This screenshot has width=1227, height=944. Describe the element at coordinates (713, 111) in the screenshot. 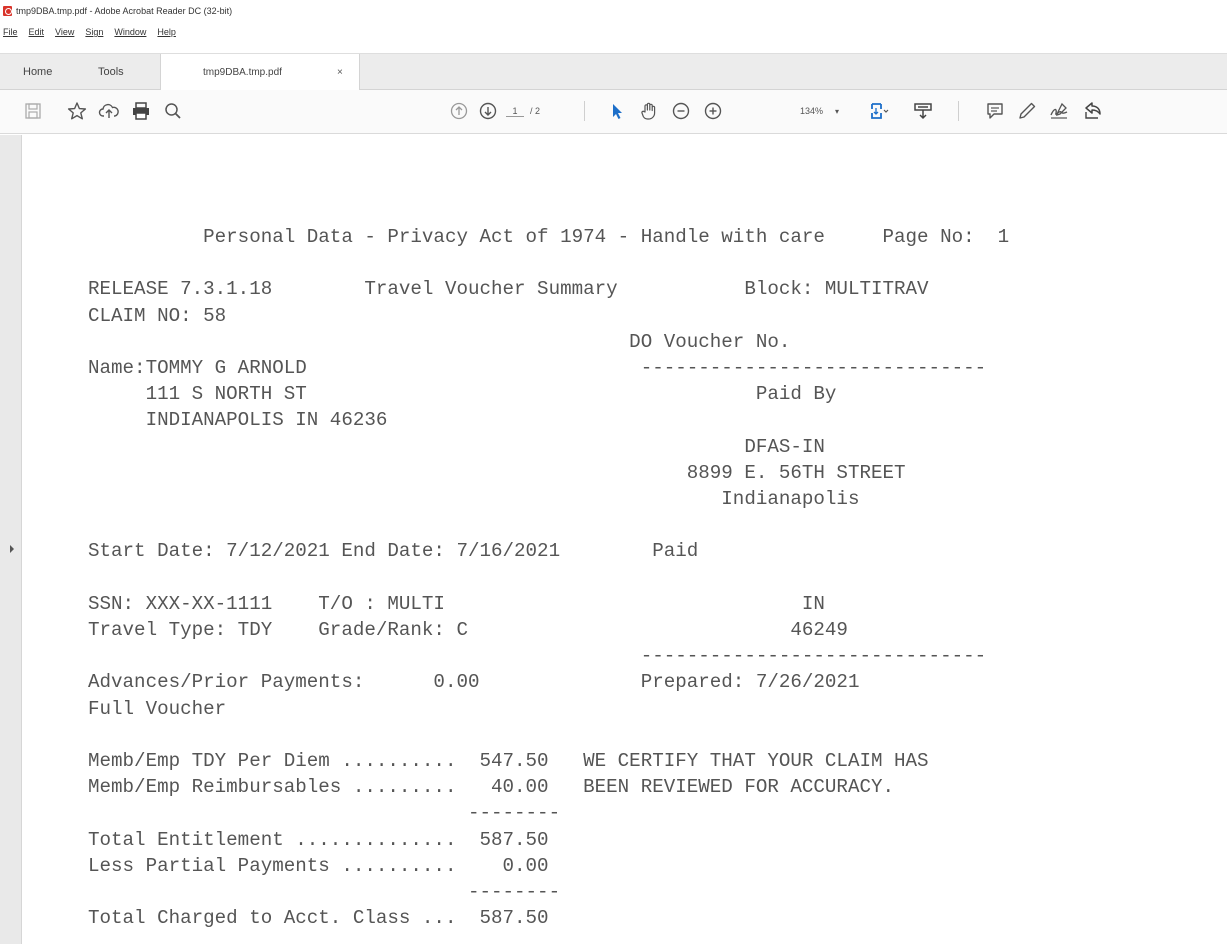

I see `zoom-in-icon` at that location.